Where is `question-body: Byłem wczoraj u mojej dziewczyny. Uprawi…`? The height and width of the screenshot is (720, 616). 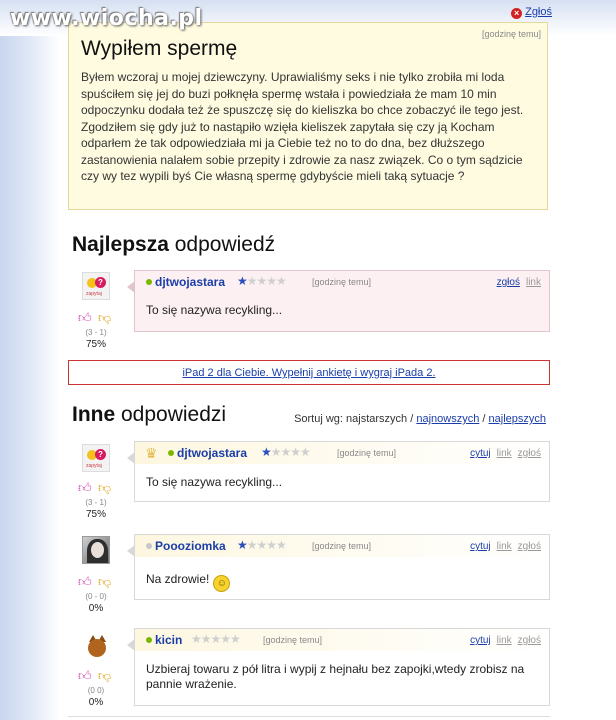
question-body: Byłem wczoraj u mojej dziewczyny. Uprawi… is located at coordinates (302, 126).